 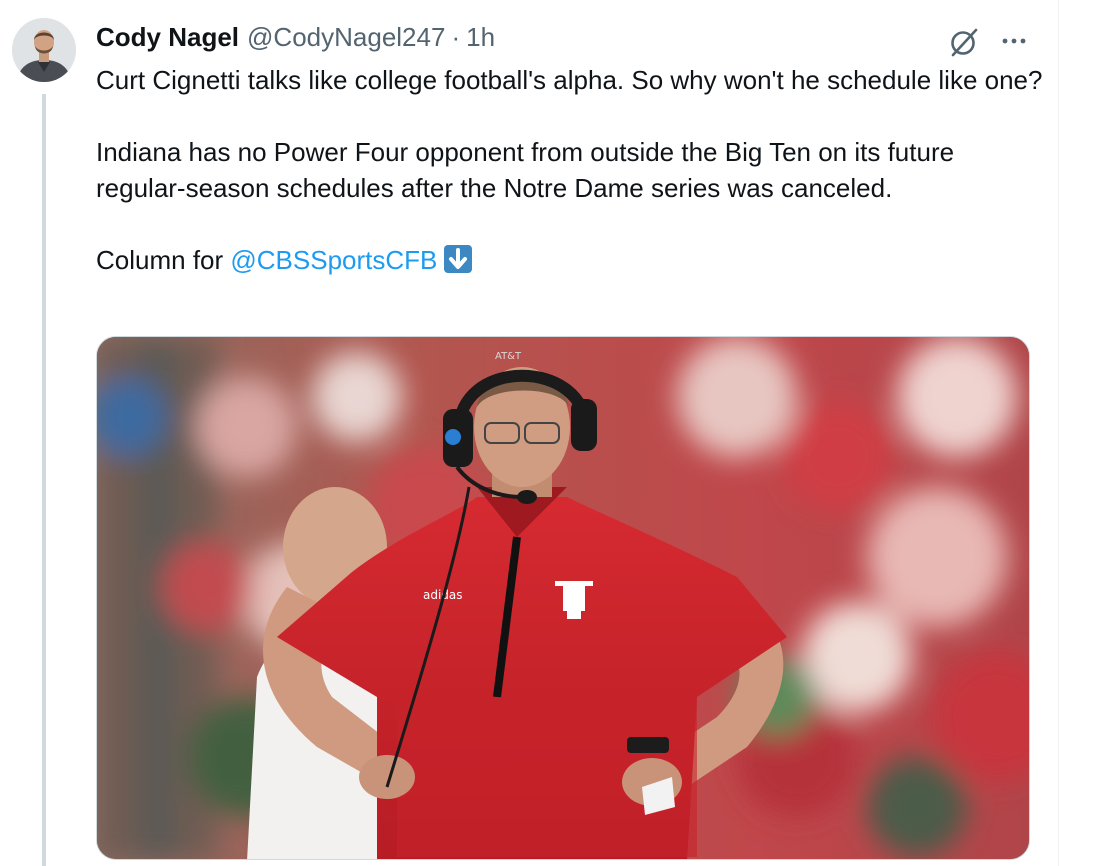 What do you see at coordinates (458, 259) in the screenshot?
I see `down-arrow-emoji-icon` at bounding box center [458, 259].